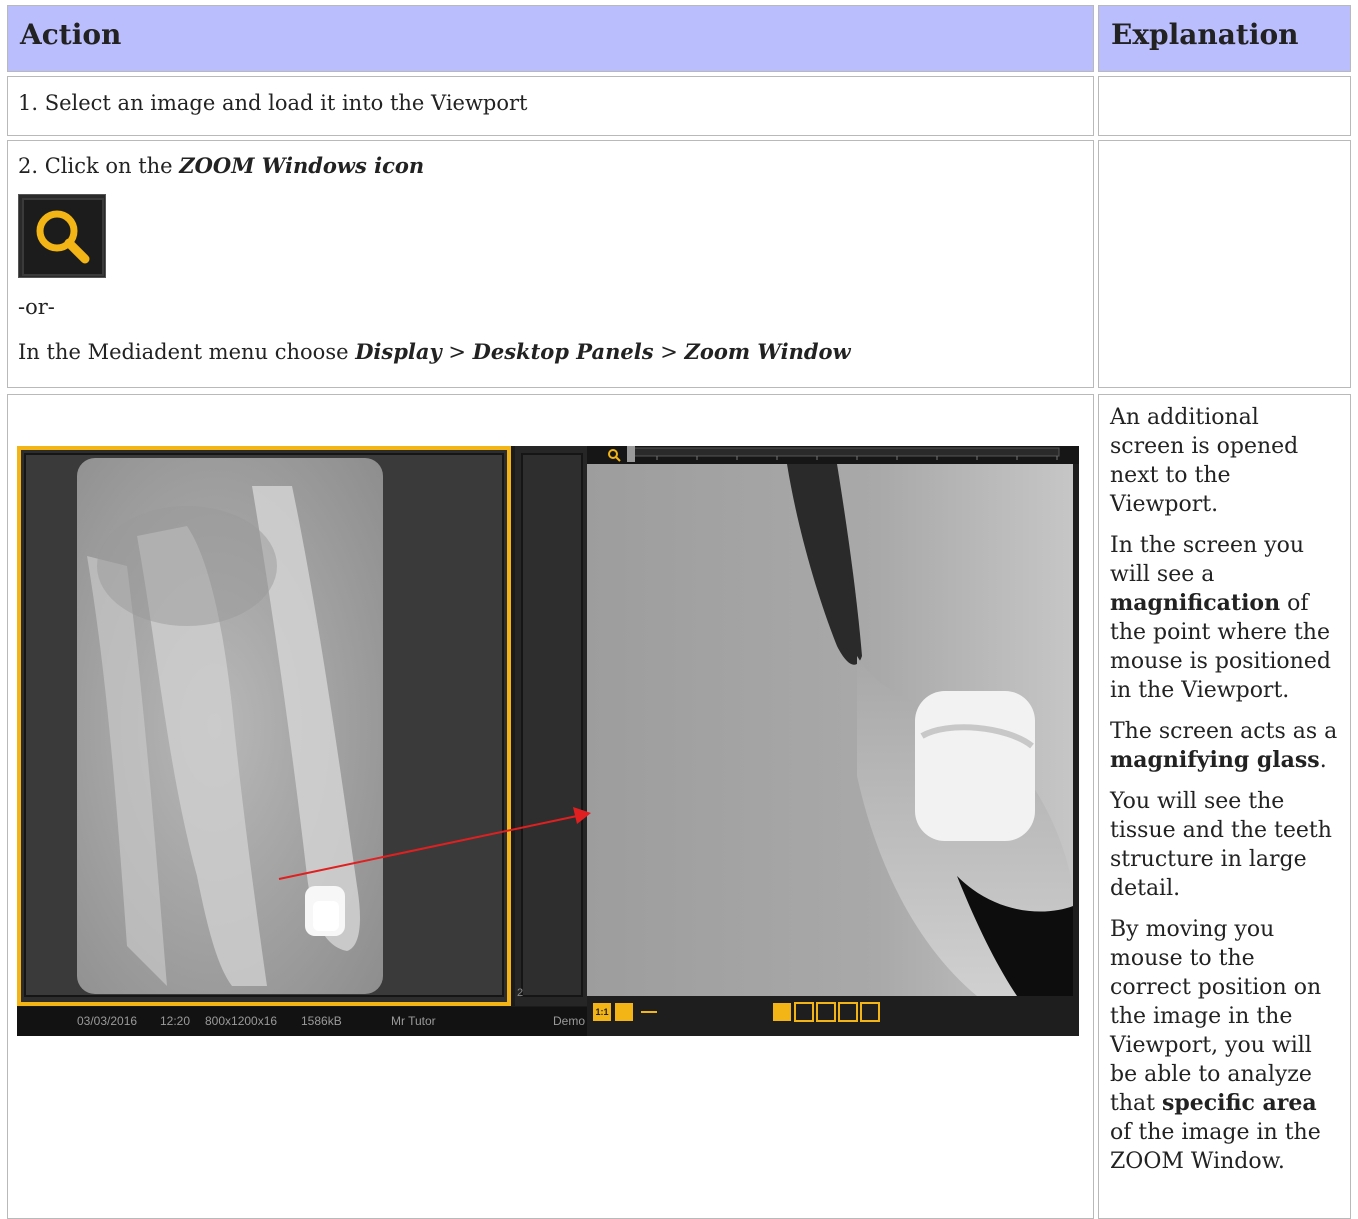 This screenshot has height=1219, width=1358. I want to click on zoom-windows-icon-label: ZOOM Windows icon, so click(302, 165).